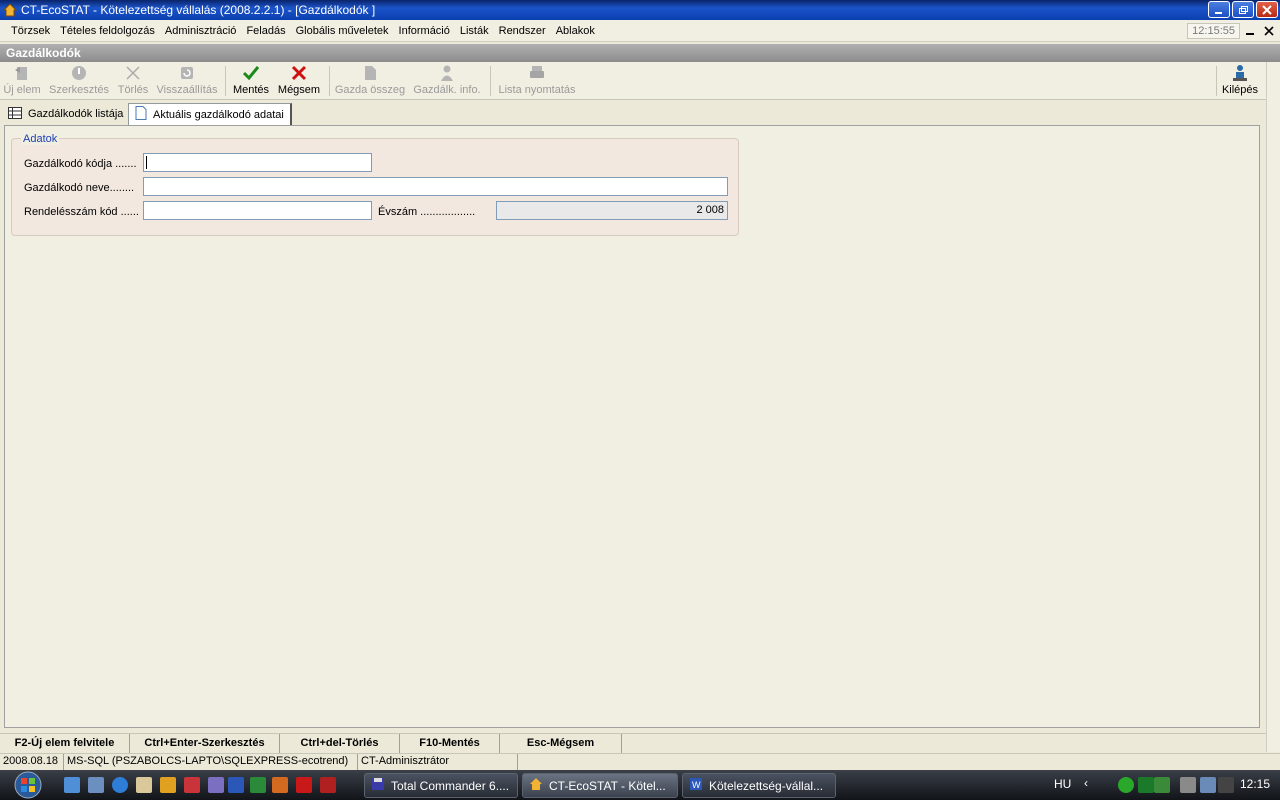 The image size is (1280, 800). What do you see at coordinates (450, 743) in the screenshot?
I see `shortcut-save: F10-Mentés` at bounding box center [450, 743].